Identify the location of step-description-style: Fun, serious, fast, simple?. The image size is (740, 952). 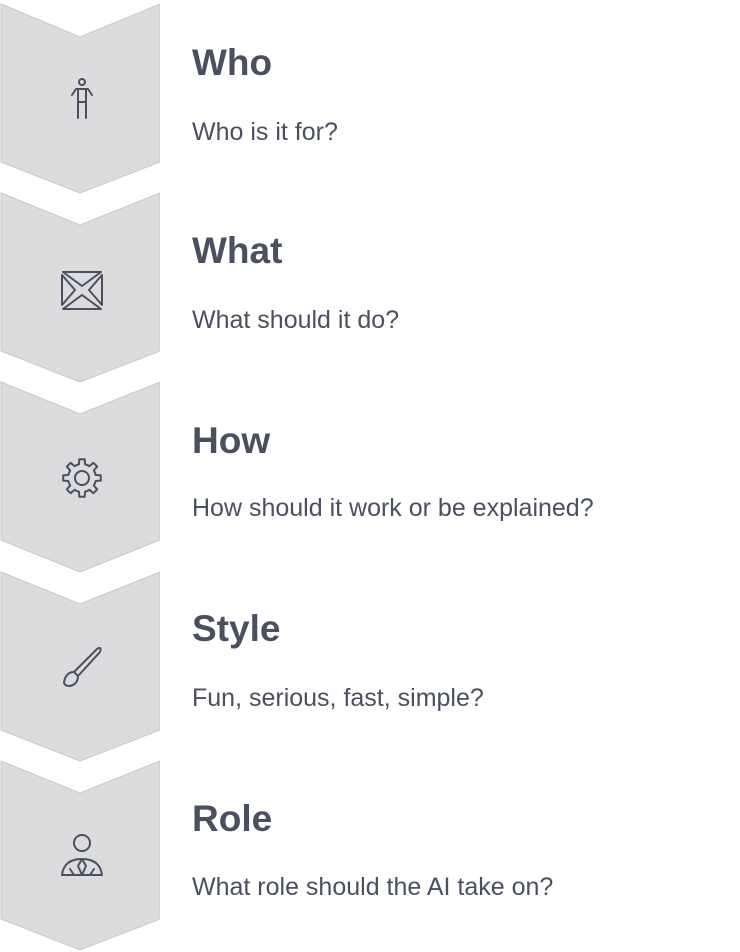
(338, 698).